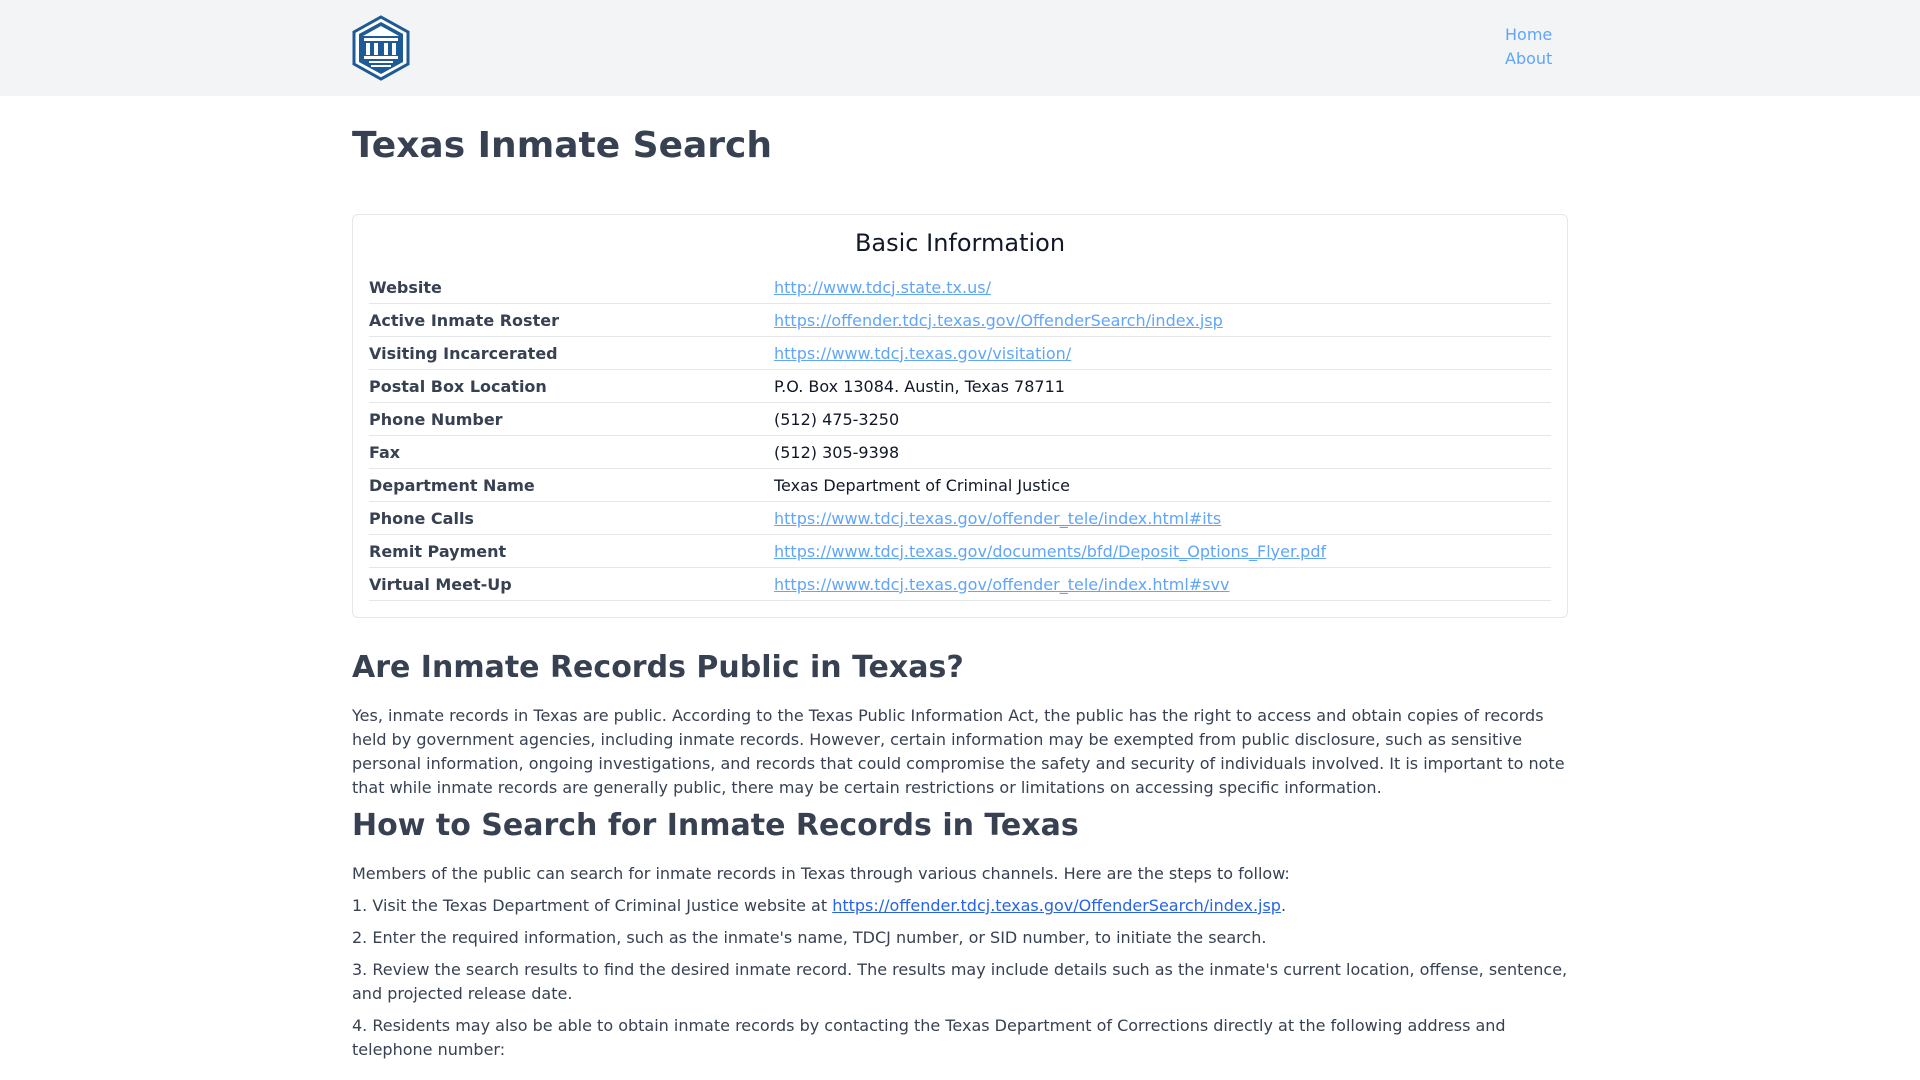  What do you see at coordinates (1283, 905) in the screenshot?
I see `step-1-suffix: .` at bounding box center [1283, 905].